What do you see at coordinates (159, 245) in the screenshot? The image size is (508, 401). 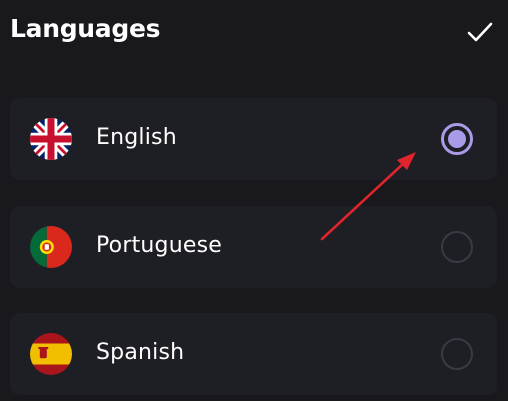 I see `language-label: Portuguese` at bounding box center [159, 245].